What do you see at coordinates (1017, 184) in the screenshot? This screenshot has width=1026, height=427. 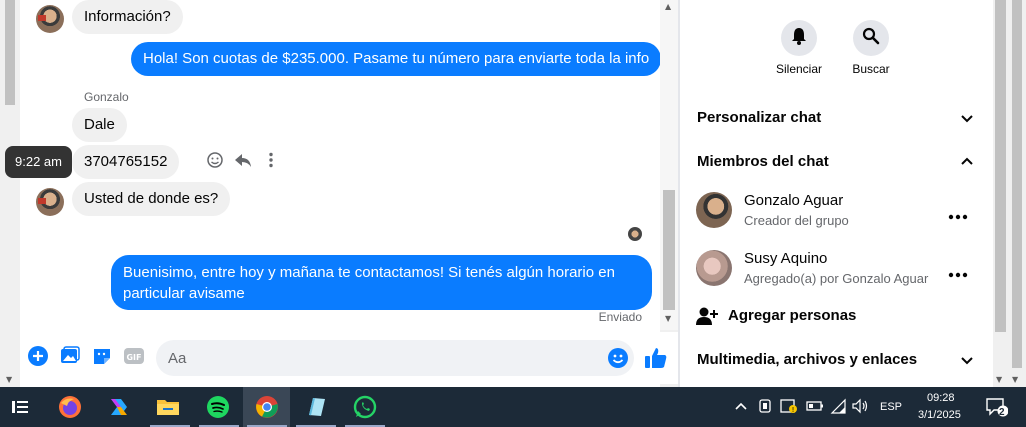 I see `window-scrollbar-thumb` at bounding box center [1017, 184].